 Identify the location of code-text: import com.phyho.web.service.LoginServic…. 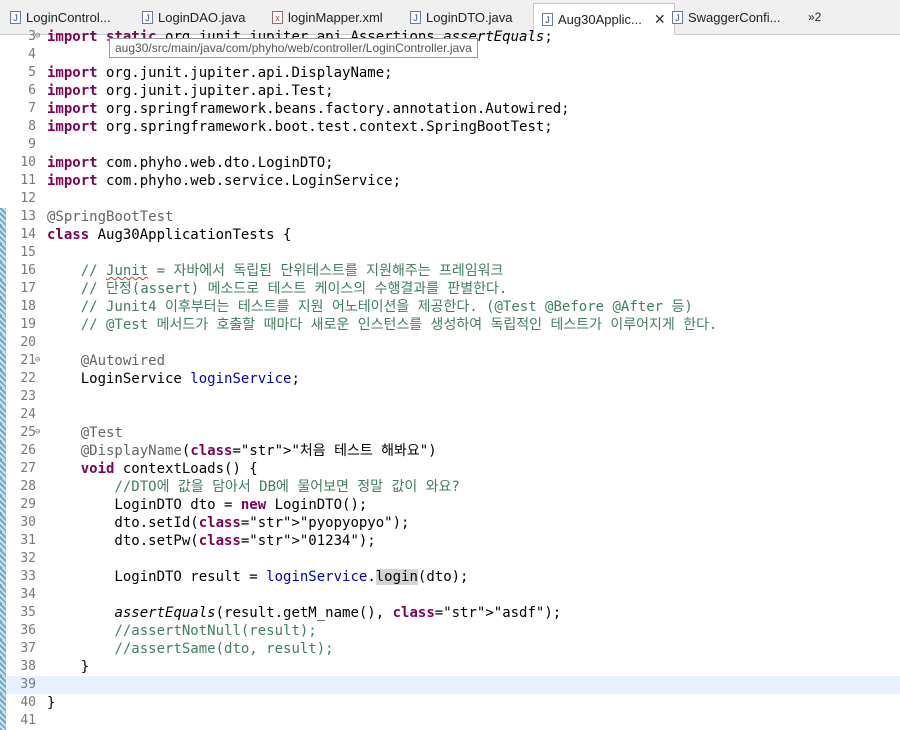
(224, 181).